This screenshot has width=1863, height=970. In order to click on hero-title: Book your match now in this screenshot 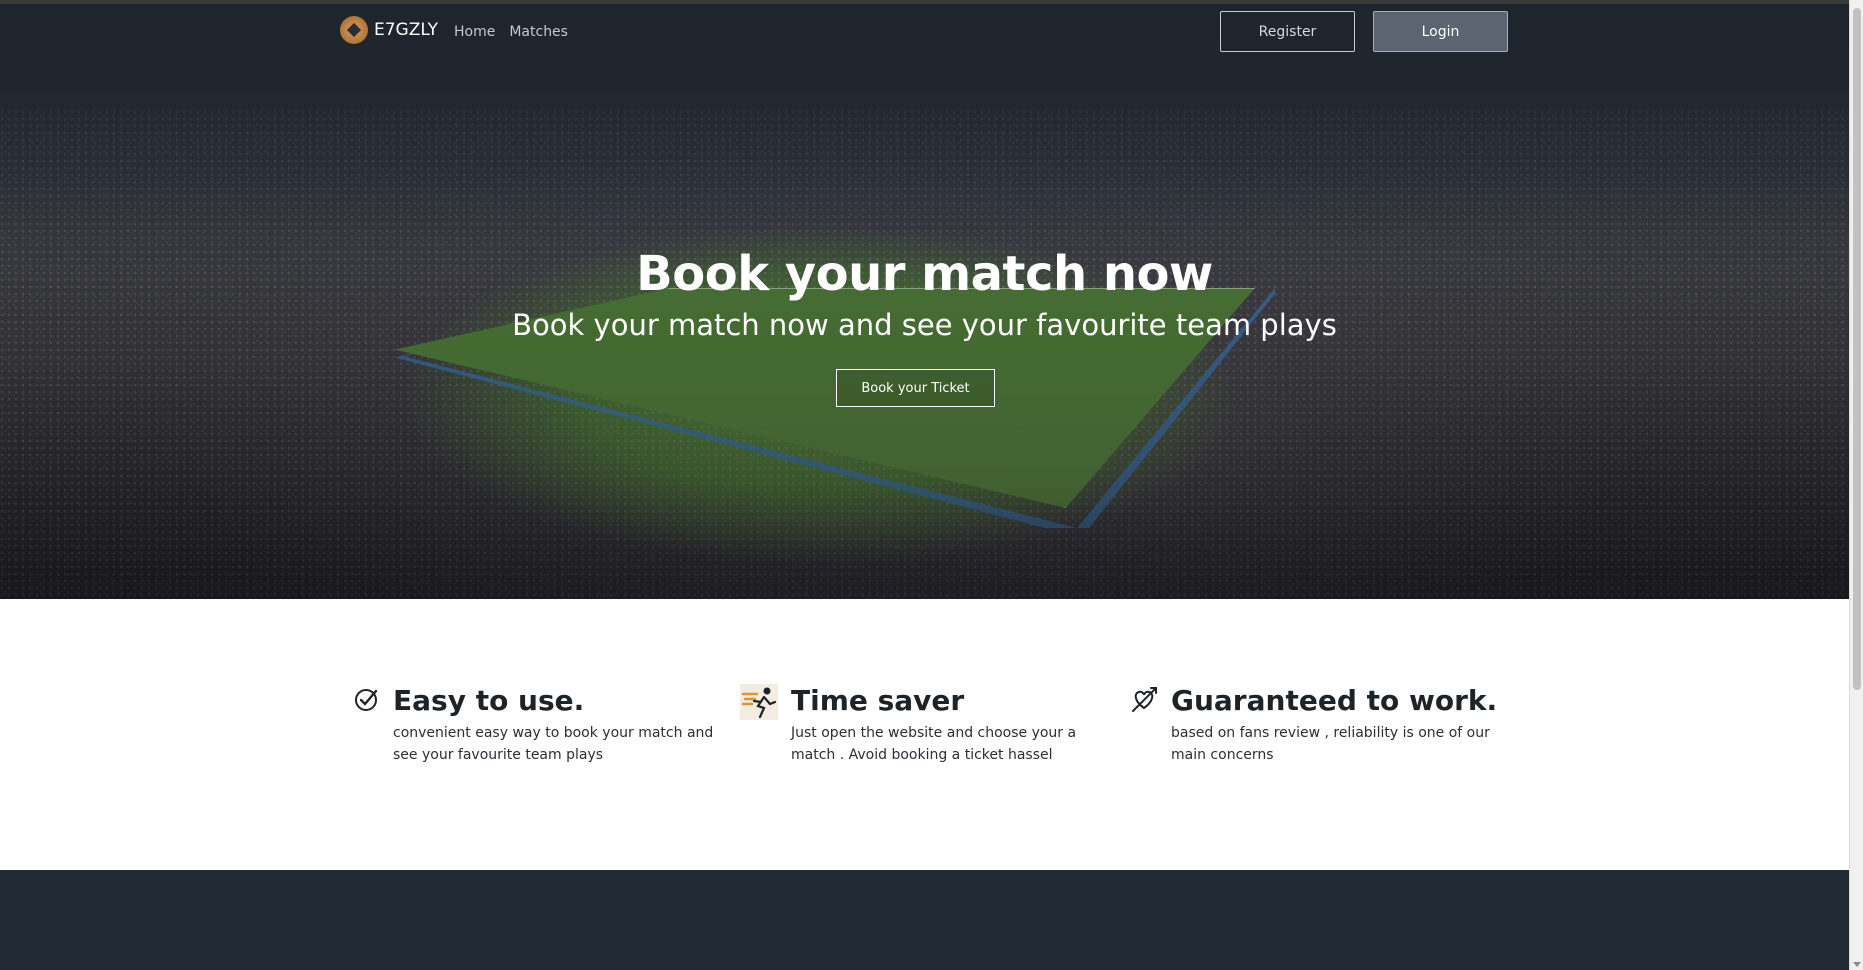, I will do `click(924, 274)`.